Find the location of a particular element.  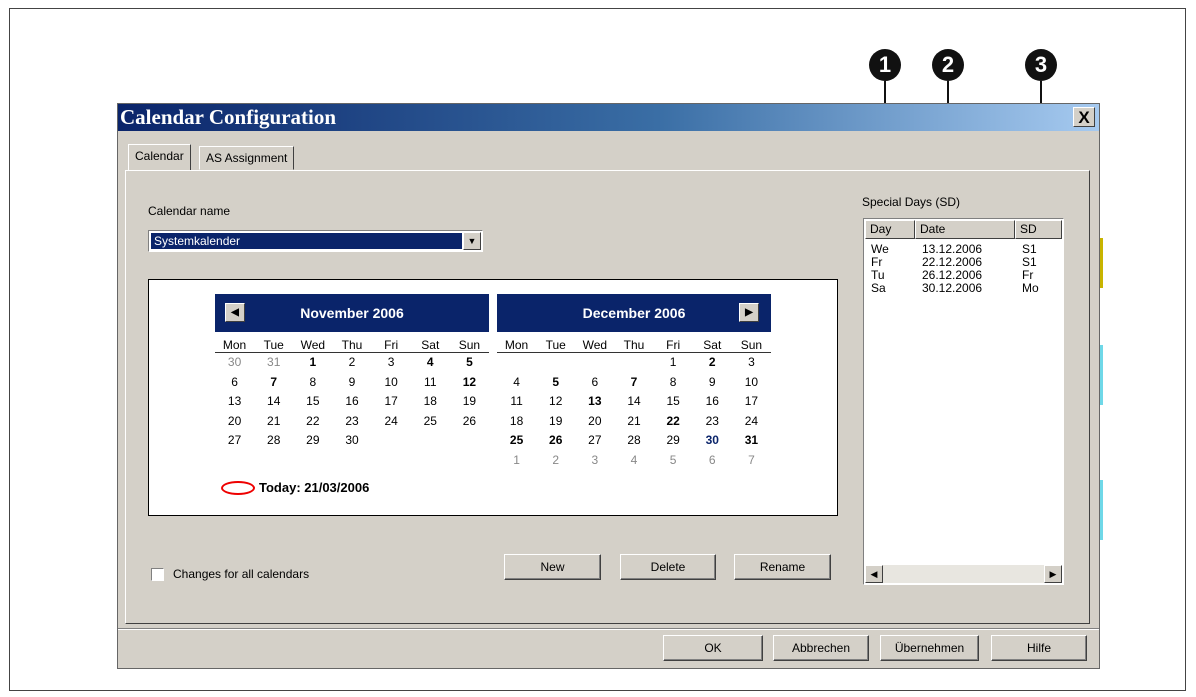

weekday-label: Mon is located at coordinates (516, 345).